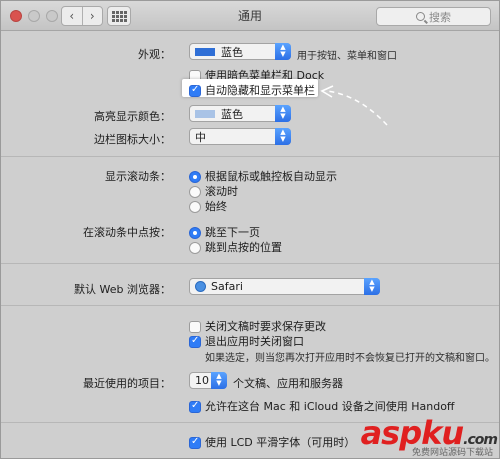 Image resolution: width=500 pixels, height=459 pixels. I want to click on auto-hide-checkbox, so click(195, 90).